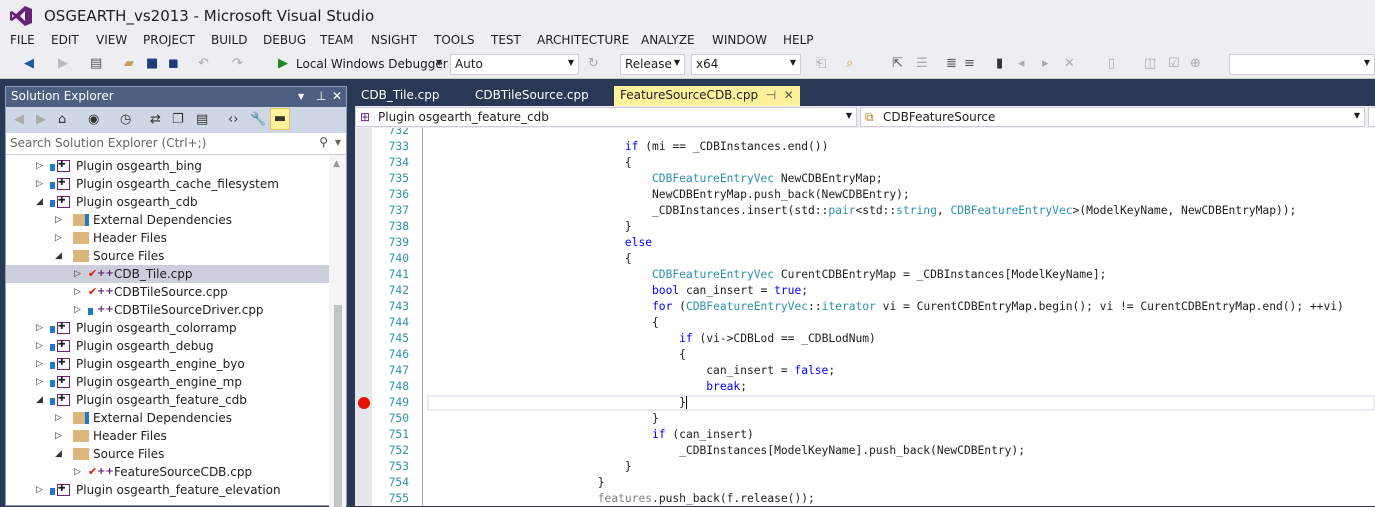 Image resolution: width=1375 pixels, height=507 pixels. What do you see at coordinates (593, 63) in the screenshot?
I see `refresh-icon: ↻` at bounding box center [593, 63].